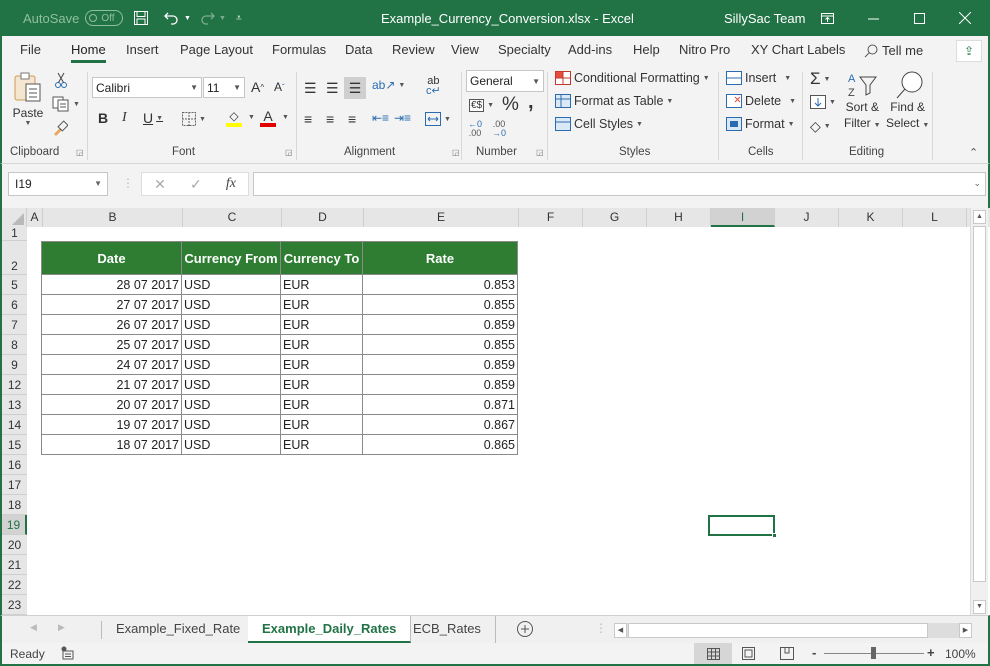 The image size is (990, 666). Describe the element at coordinates (111, 424) in the screenshot. I see `date-cell: 19 07 2017` at that location.